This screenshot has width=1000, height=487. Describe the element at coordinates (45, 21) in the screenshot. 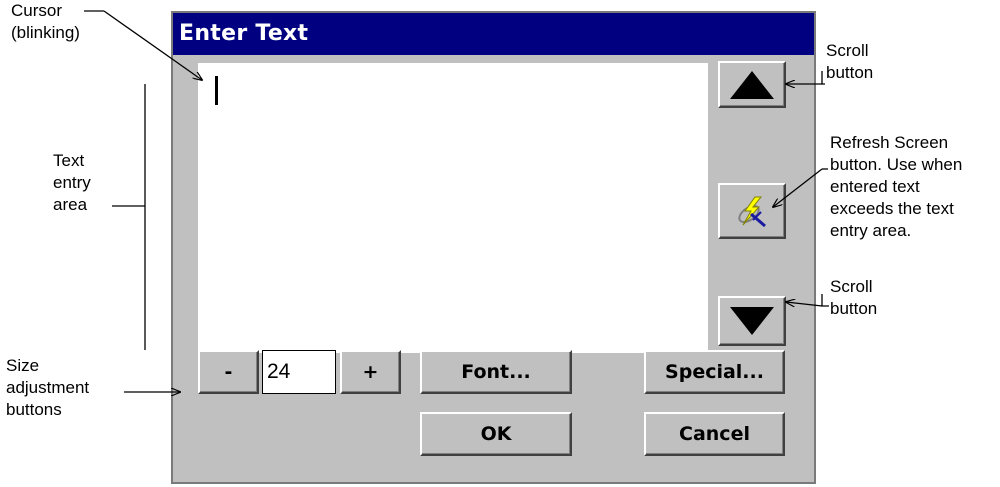

I see `annotation-cursor: Cursor (blinking)` at that location.